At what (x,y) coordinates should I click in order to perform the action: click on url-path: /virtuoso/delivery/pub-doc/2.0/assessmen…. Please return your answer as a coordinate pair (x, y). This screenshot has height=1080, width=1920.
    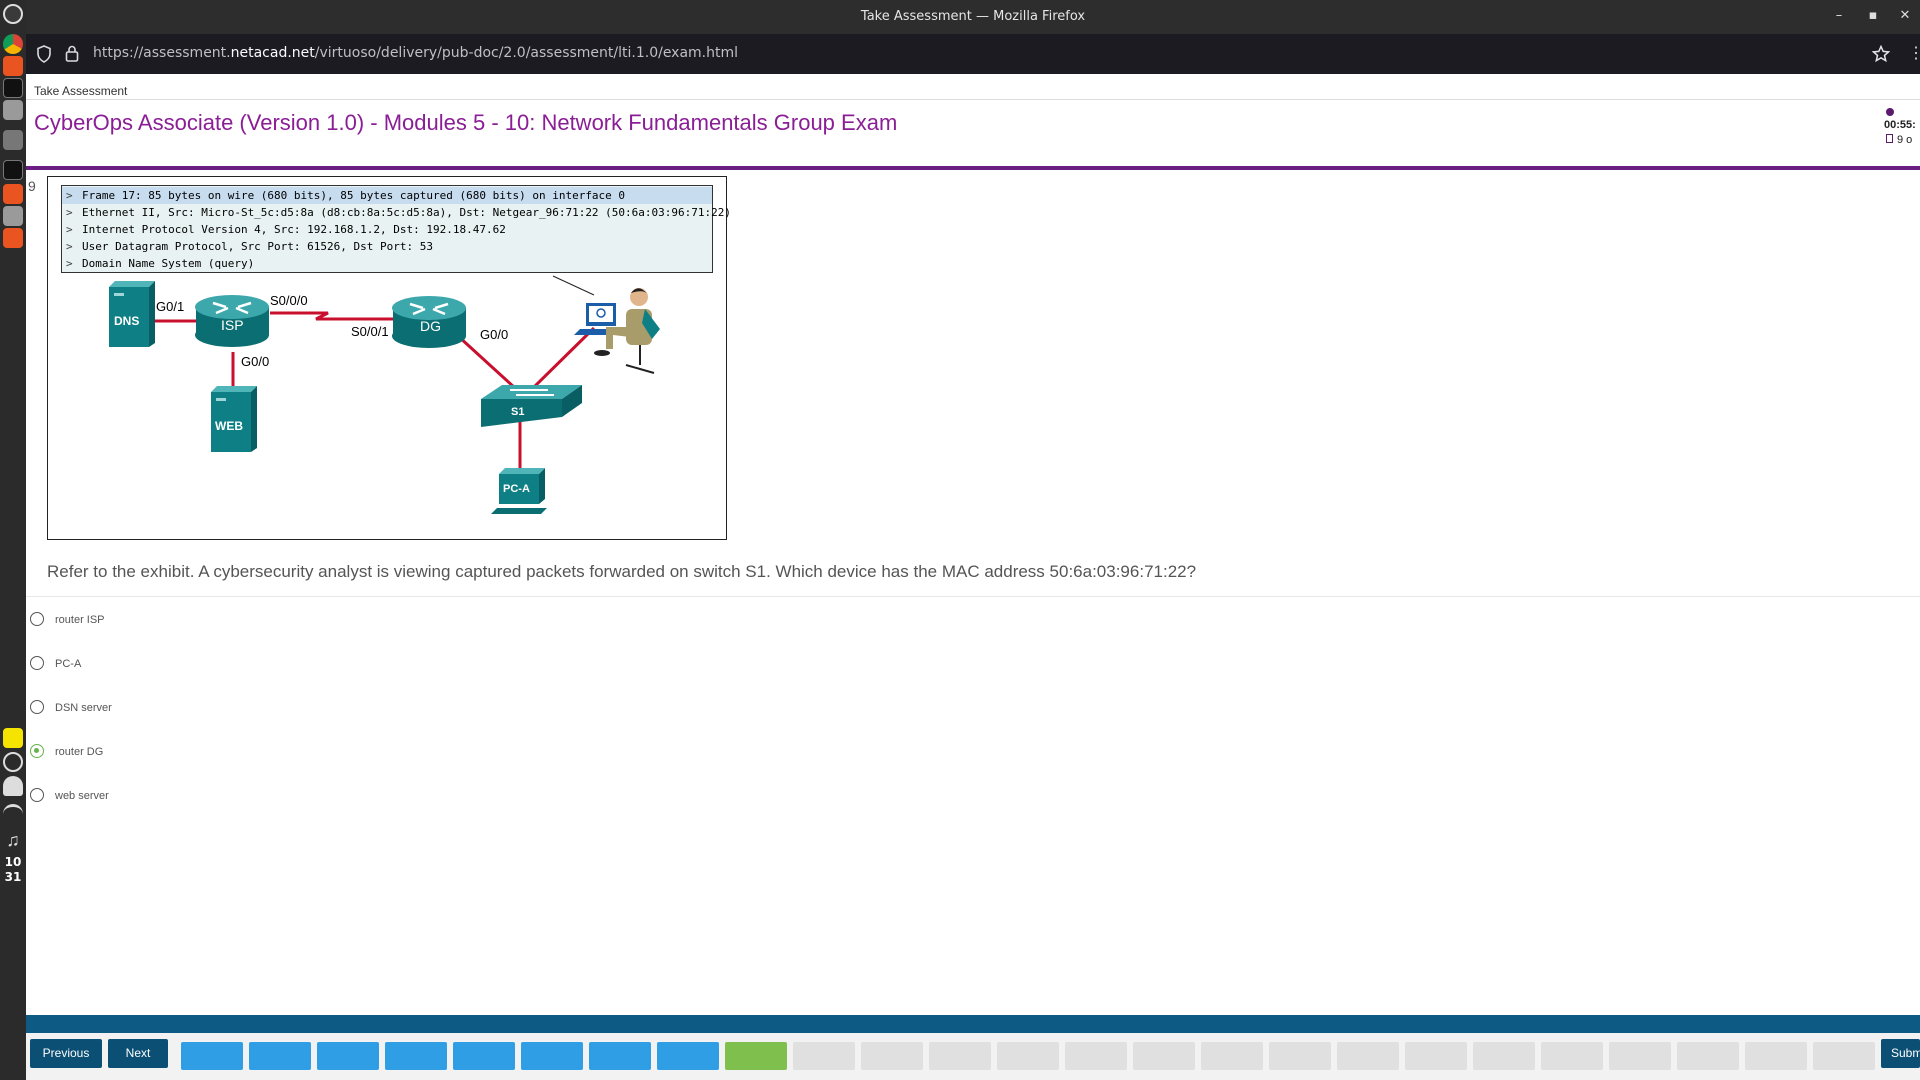
    Looking at the image, I should click on (526, 53).